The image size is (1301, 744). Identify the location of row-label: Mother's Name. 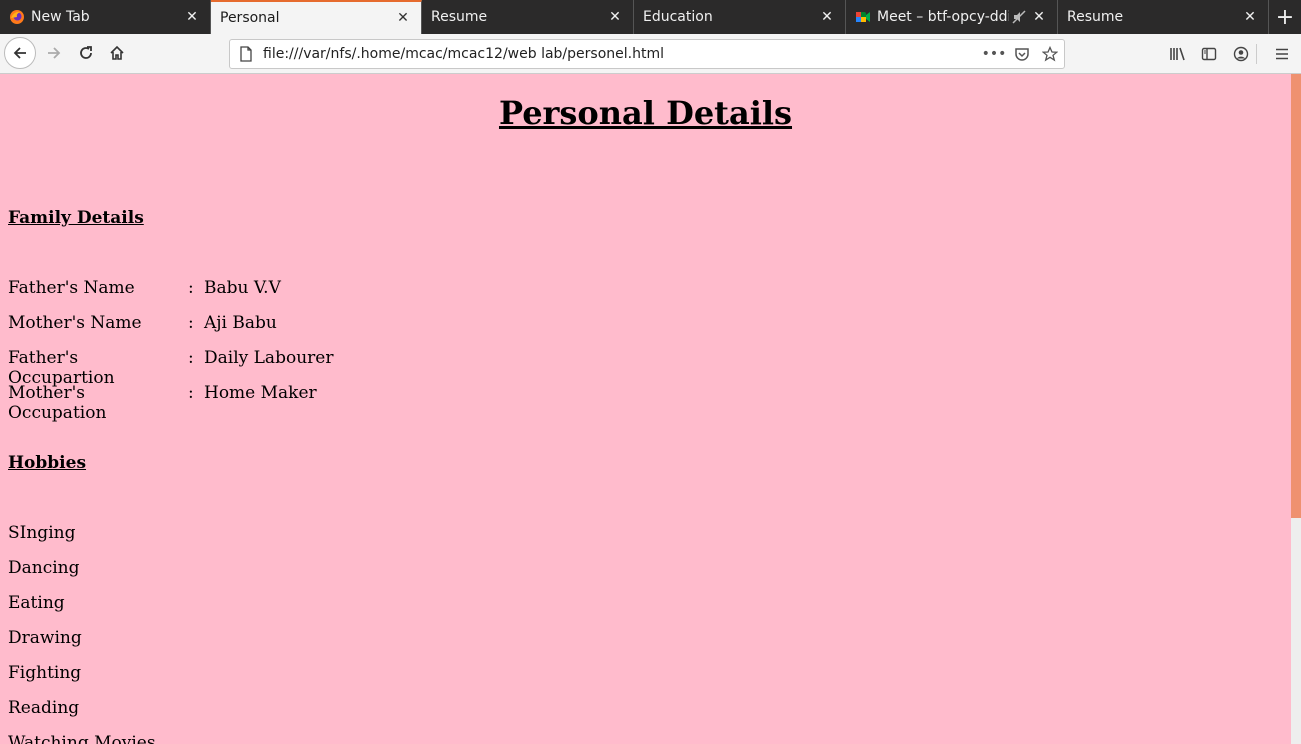
(75, 323).